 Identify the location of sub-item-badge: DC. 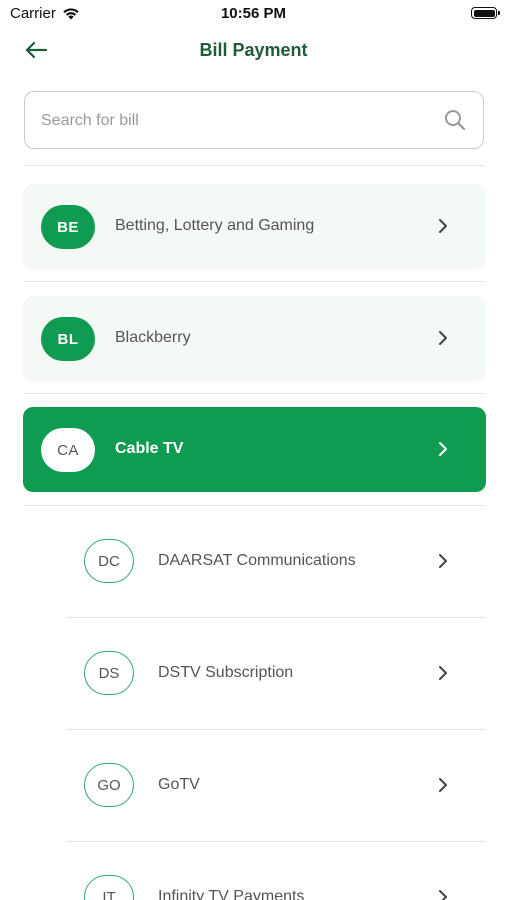
(109, 561).